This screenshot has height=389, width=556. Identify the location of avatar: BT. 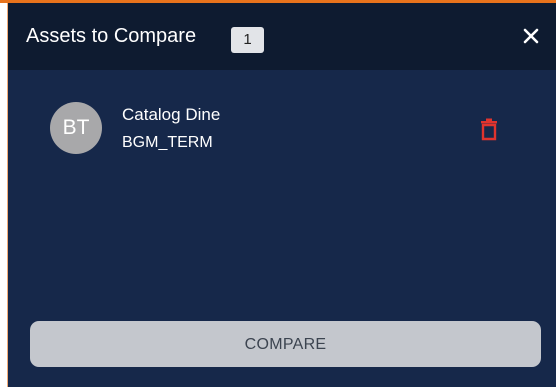
(76, 128).